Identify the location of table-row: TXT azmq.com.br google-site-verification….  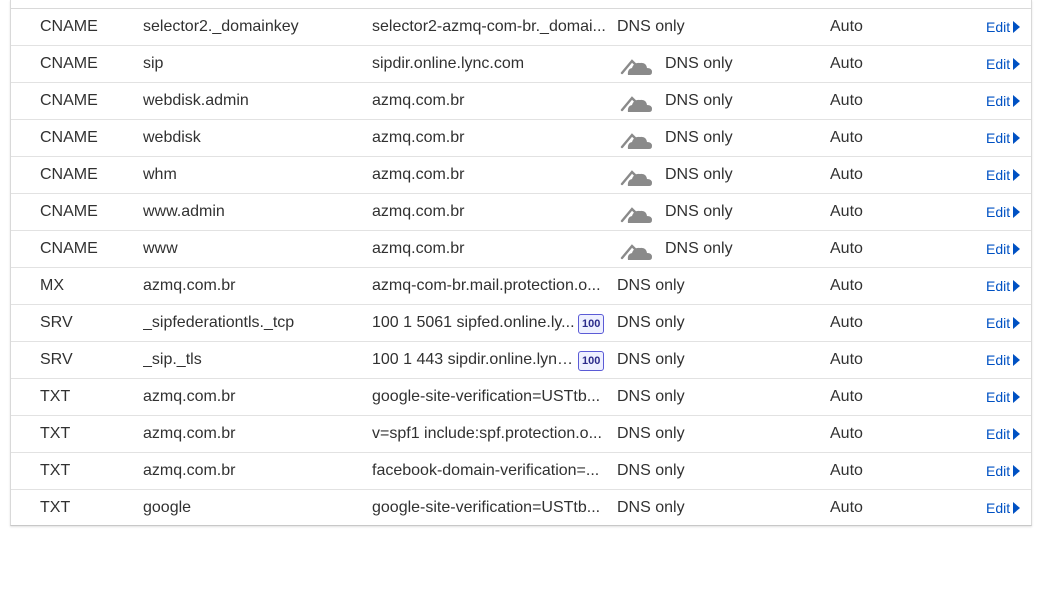
(521, 397).